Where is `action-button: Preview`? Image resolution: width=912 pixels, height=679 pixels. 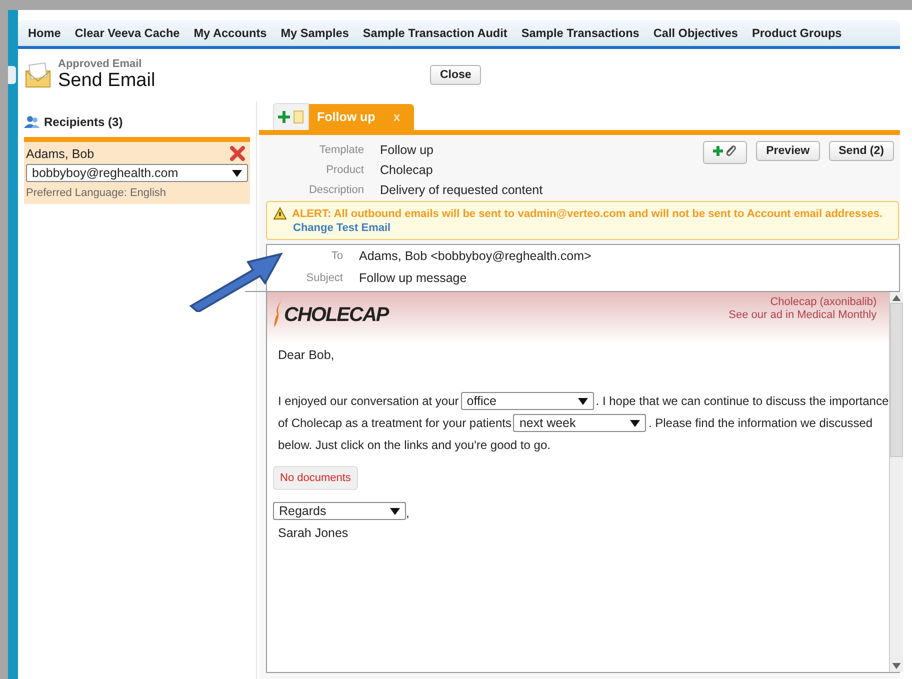 action-button: Preview is located at coordinates (788, 151).